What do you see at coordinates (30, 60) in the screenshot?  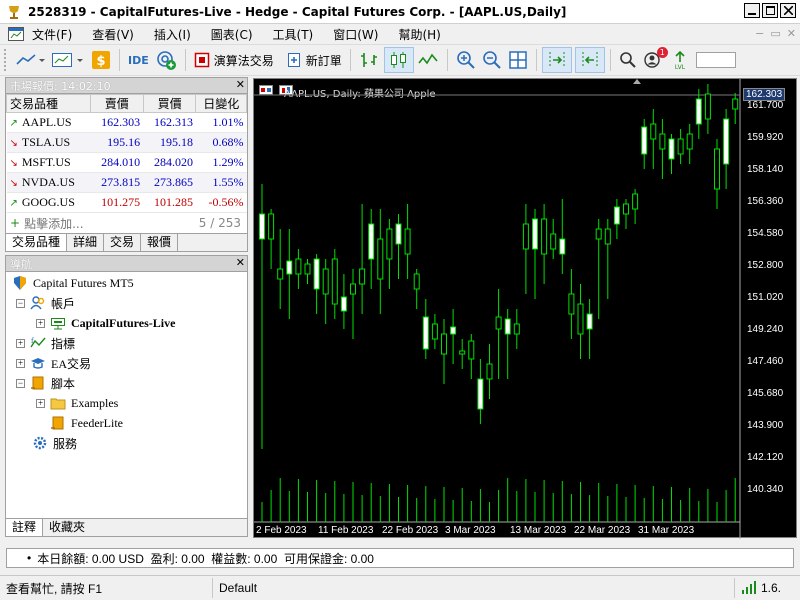 I see `chart-type-button` at bounding box center [30, 60].